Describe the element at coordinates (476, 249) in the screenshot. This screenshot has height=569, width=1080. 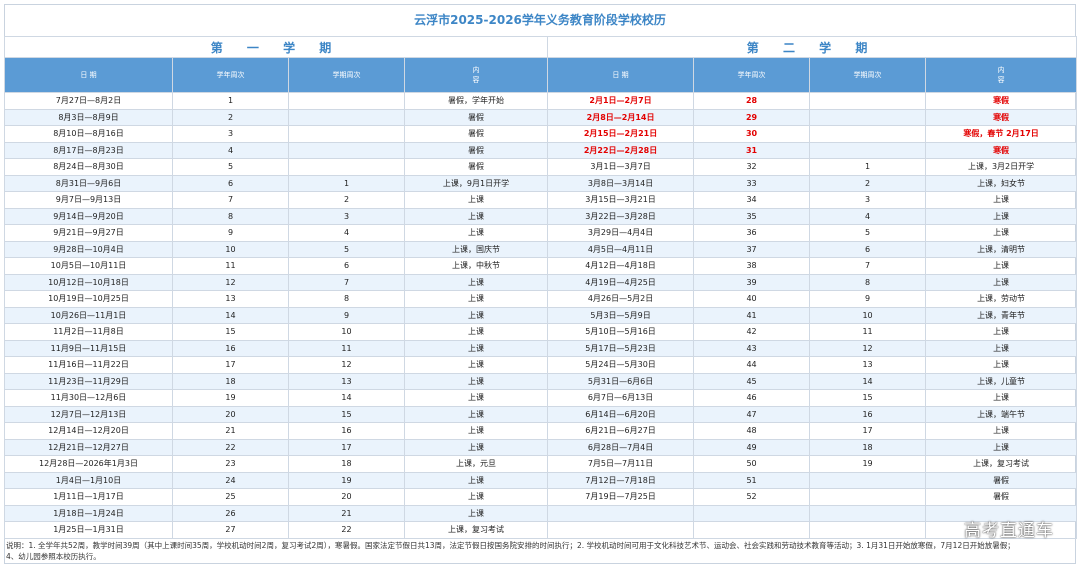
I see `content-s1: 上课，国庆节` at that location.